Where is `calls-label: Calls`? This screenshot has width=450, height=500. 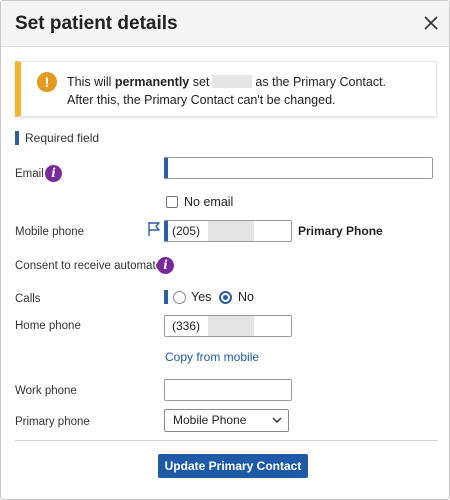
calls-label: Calls is located at coordinates (28, 299).